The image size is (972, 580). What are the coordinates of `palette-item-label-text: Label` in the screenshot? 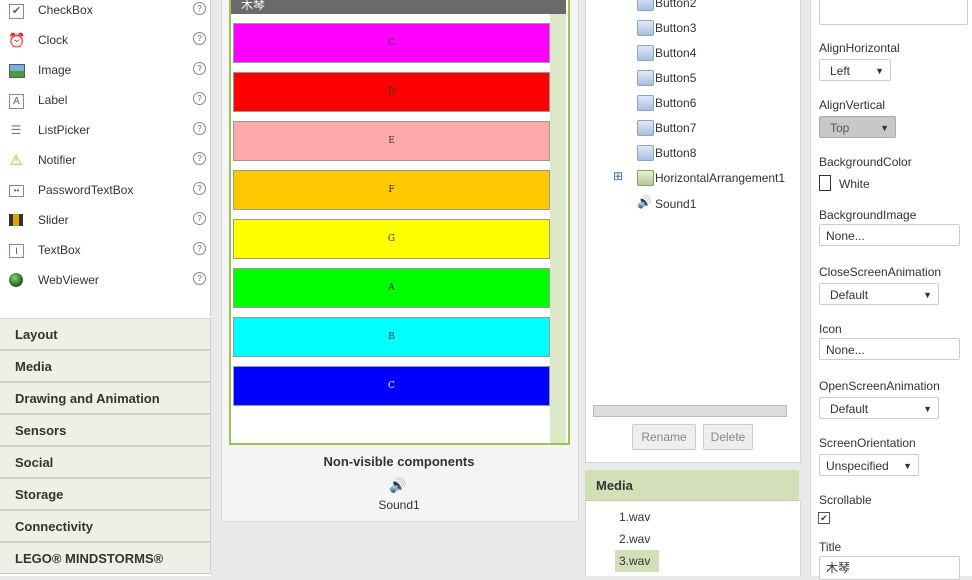 It's located at (53, 100).